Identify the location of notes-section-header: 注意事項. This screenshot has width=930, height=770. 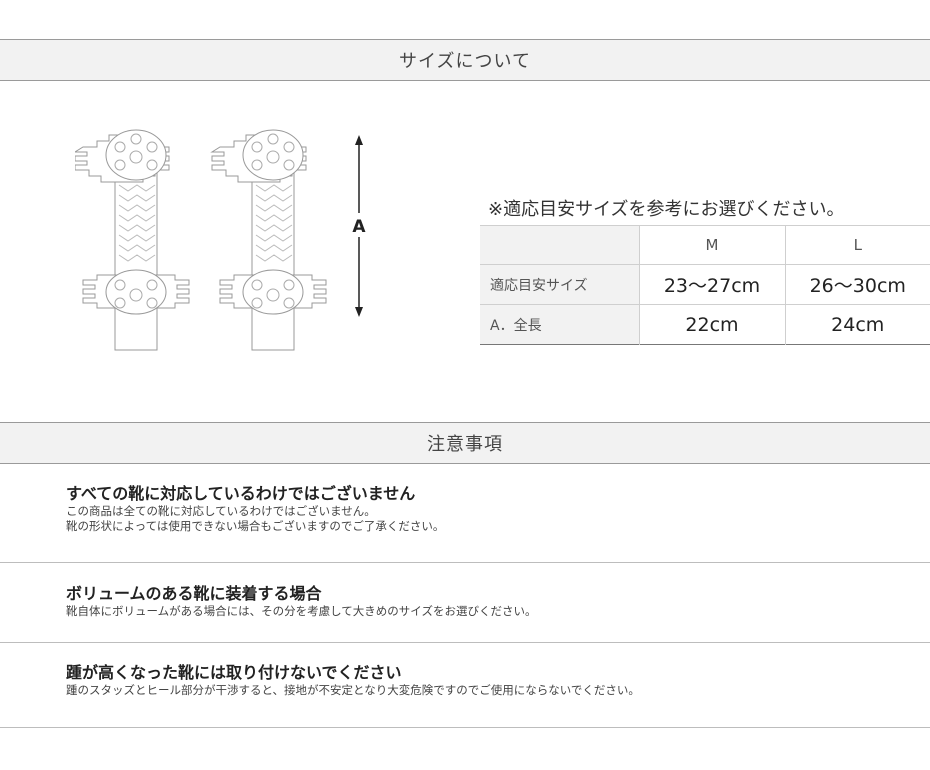
(465, 443).